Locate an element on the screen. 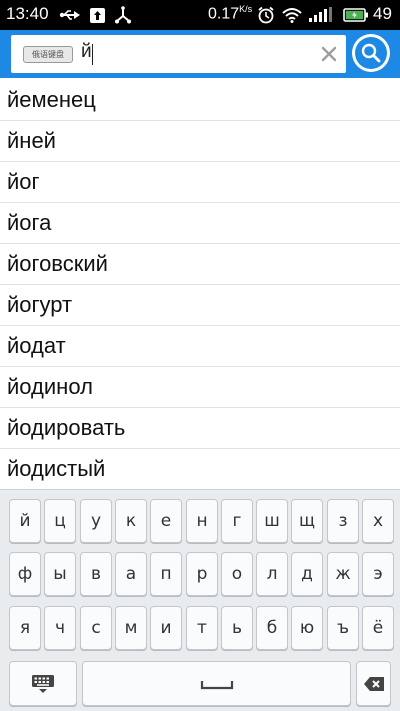  keyboard-key: п is located at coordinates (166, 574).